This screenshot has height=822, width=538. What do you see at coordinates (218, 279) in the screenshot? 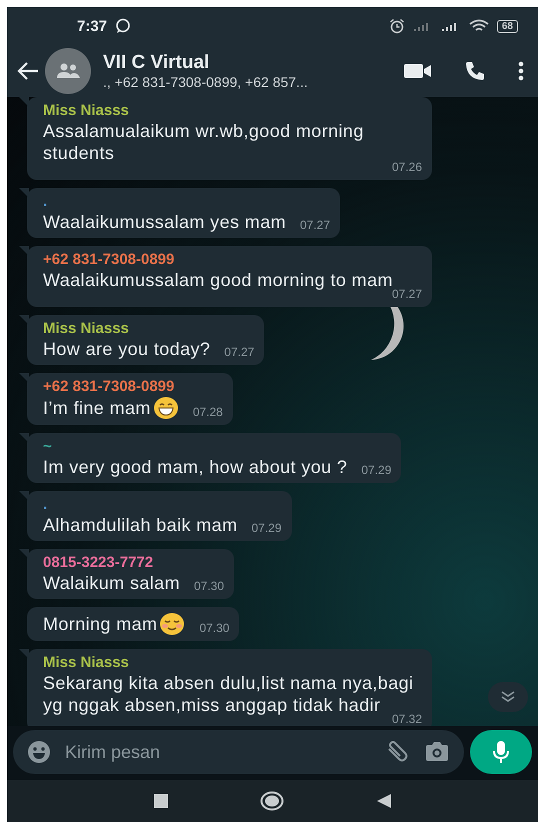
I see `message-text: Waalaikumussalam good morning to mam` at bounding box center [218, 279].